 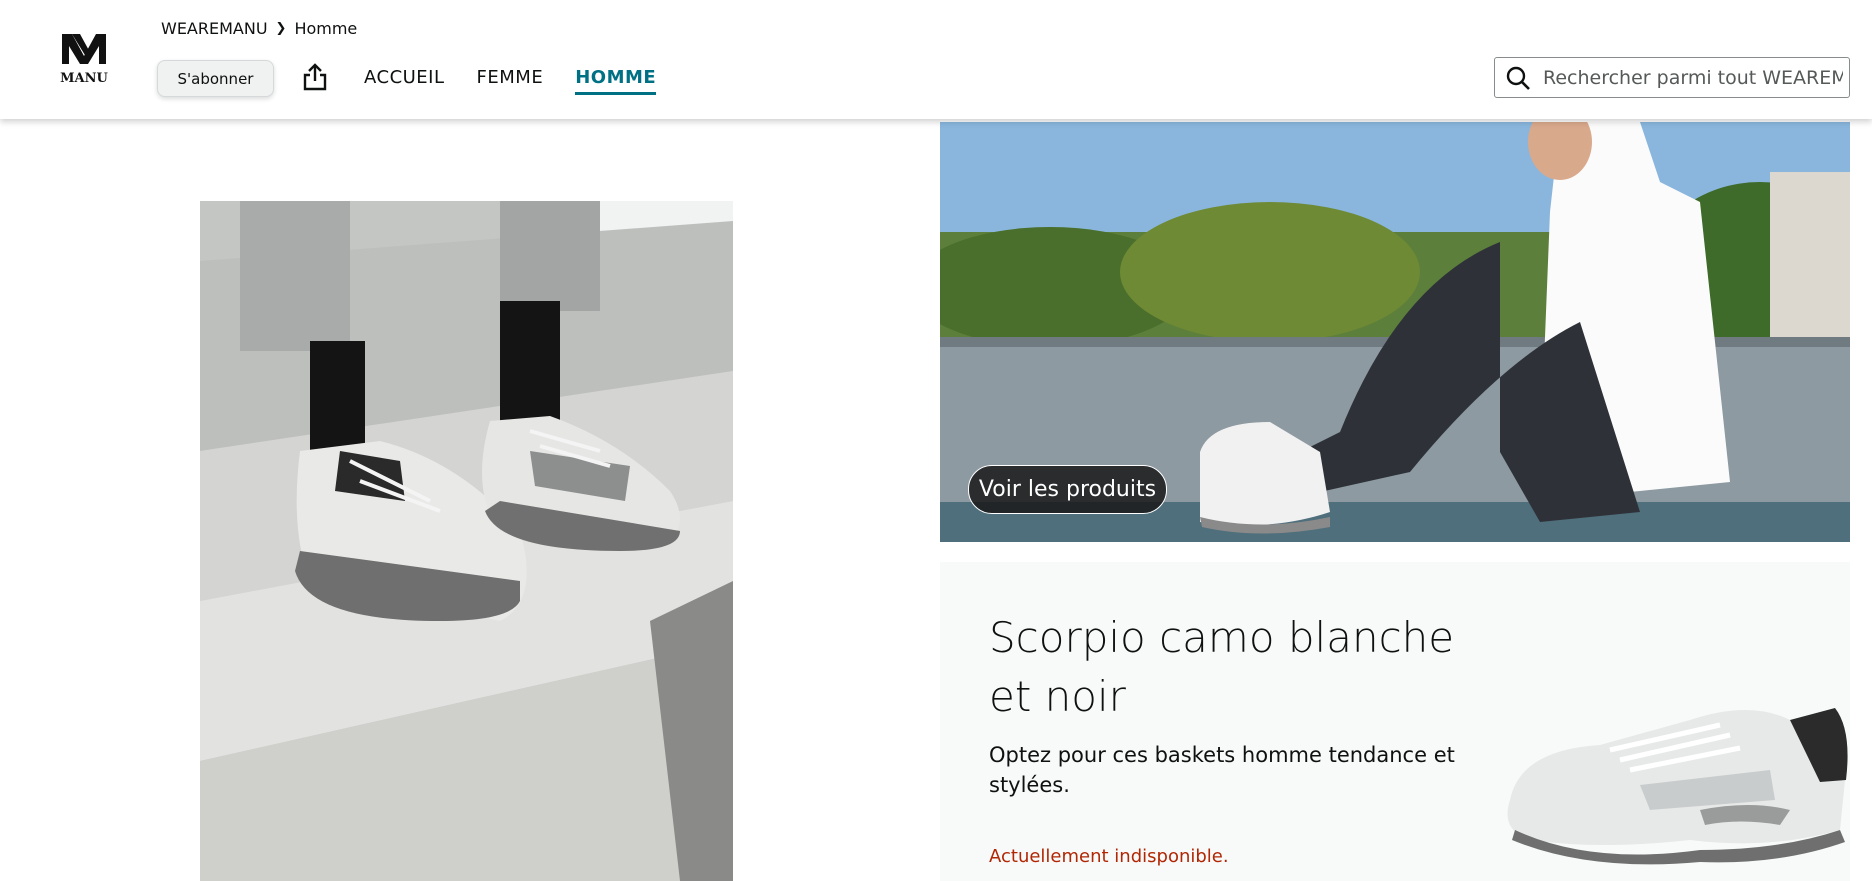 I want to click on logo-text: MANU, so click(x=84, y=78).